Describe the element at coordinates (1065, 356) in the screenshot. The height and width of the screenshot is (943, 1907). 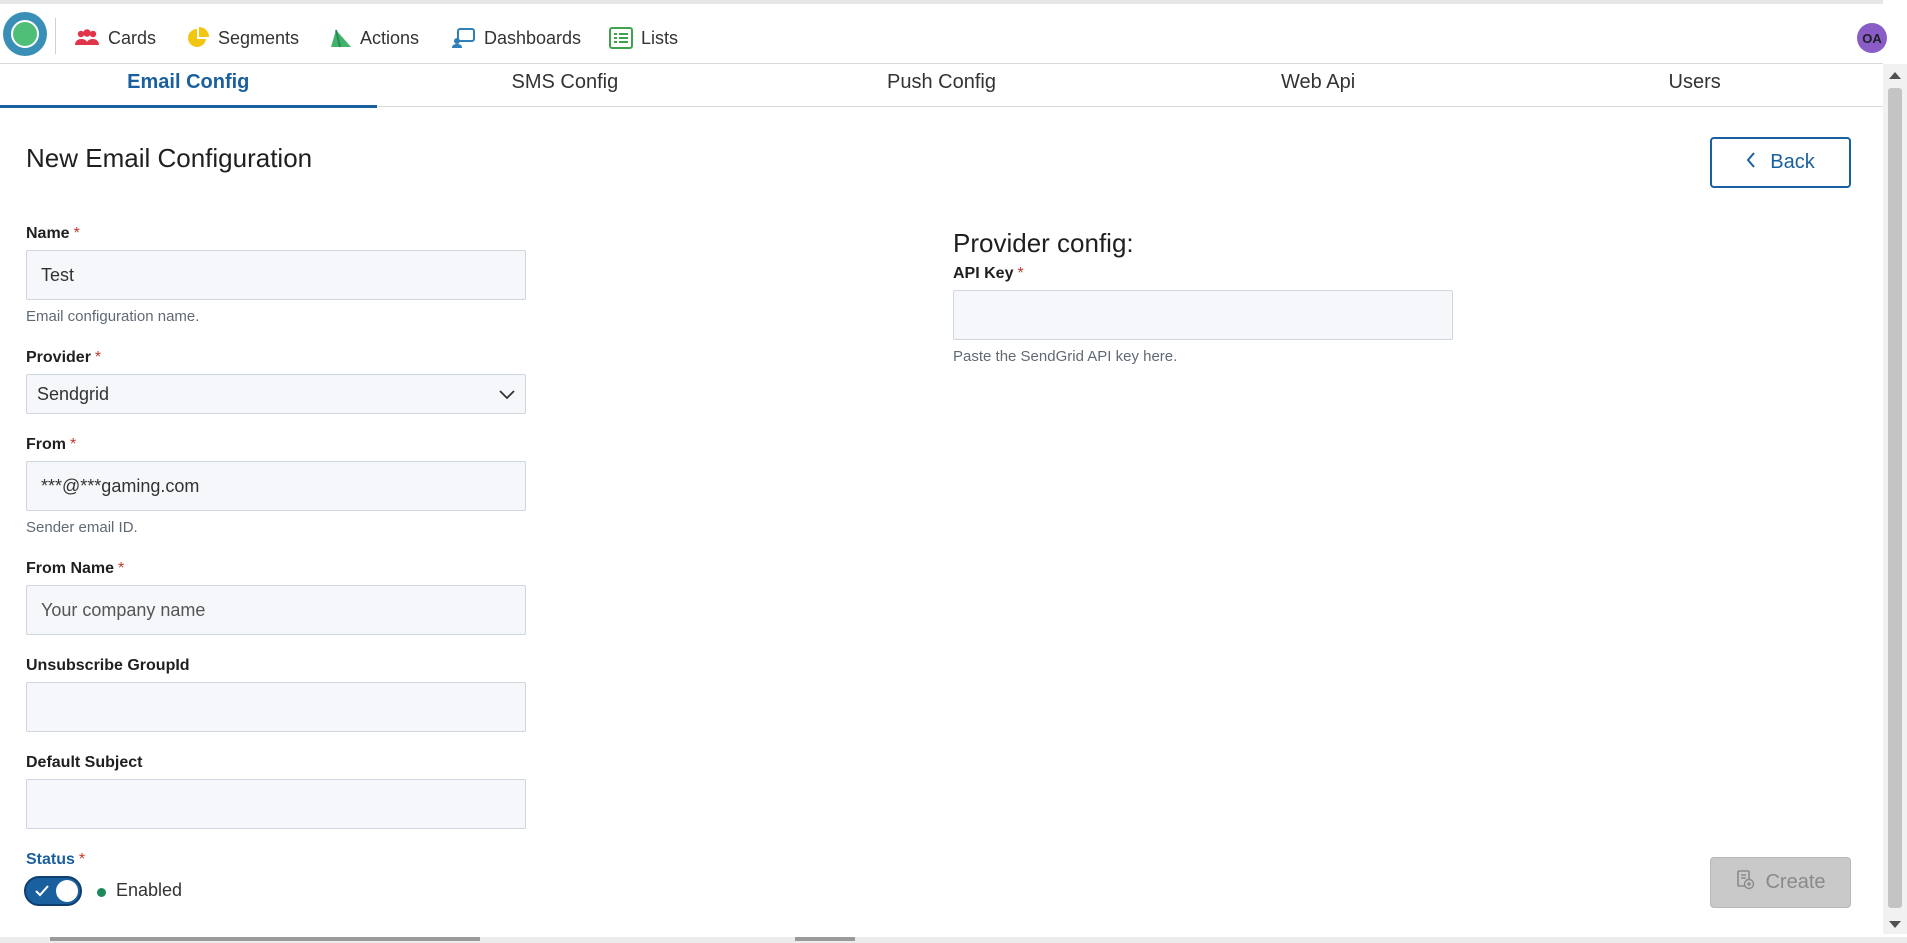
I see `api-key-helper-text: Paste the SendGrid API key here.` at that location.